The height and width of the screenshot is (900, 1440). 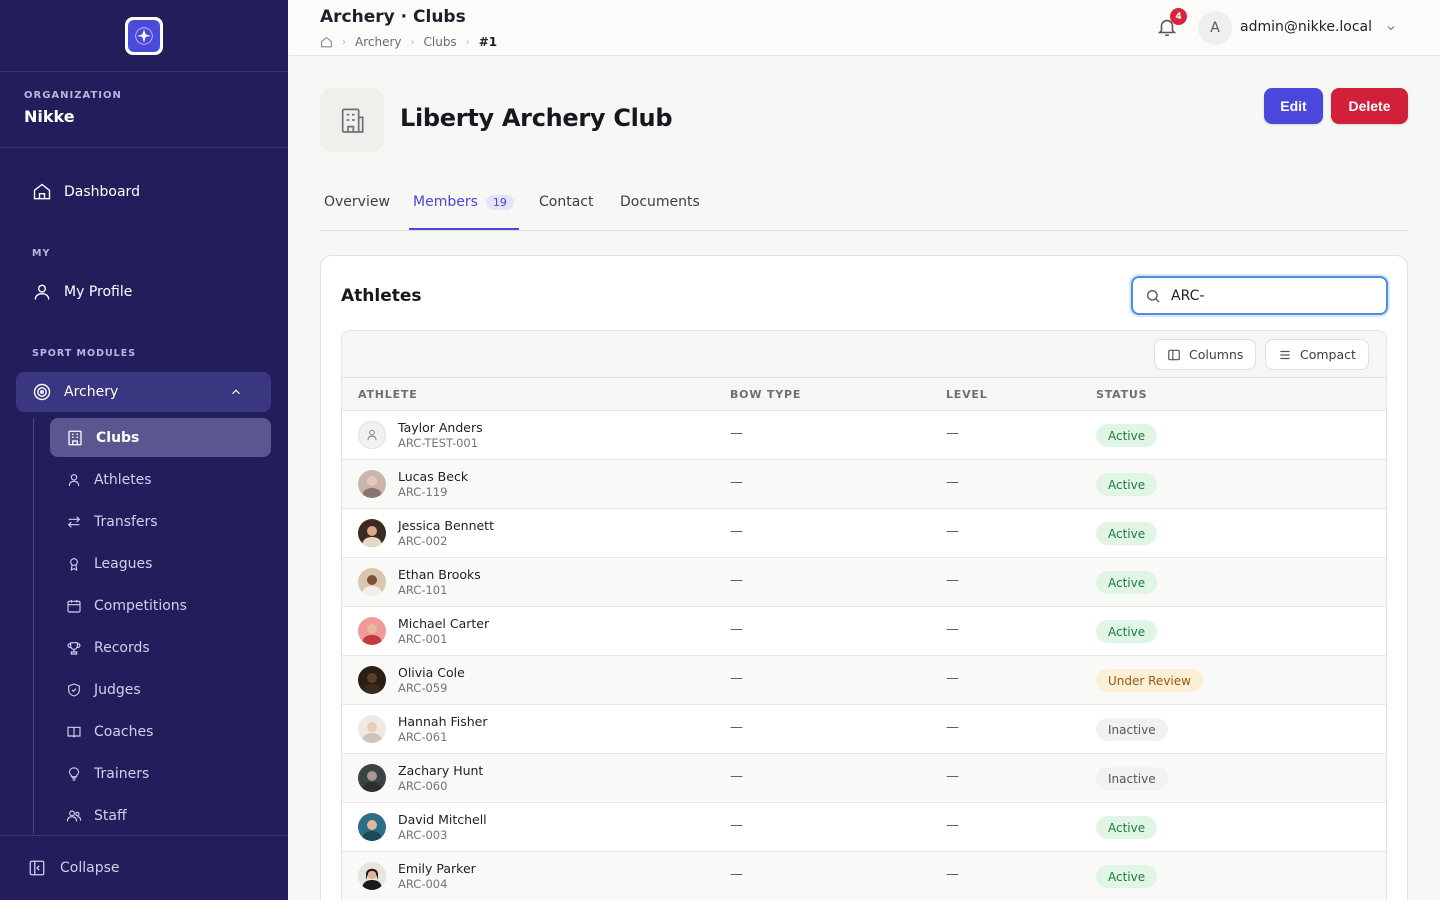 I want to click on athlete-name: Taylor Anders, so click(x=440, y=427).